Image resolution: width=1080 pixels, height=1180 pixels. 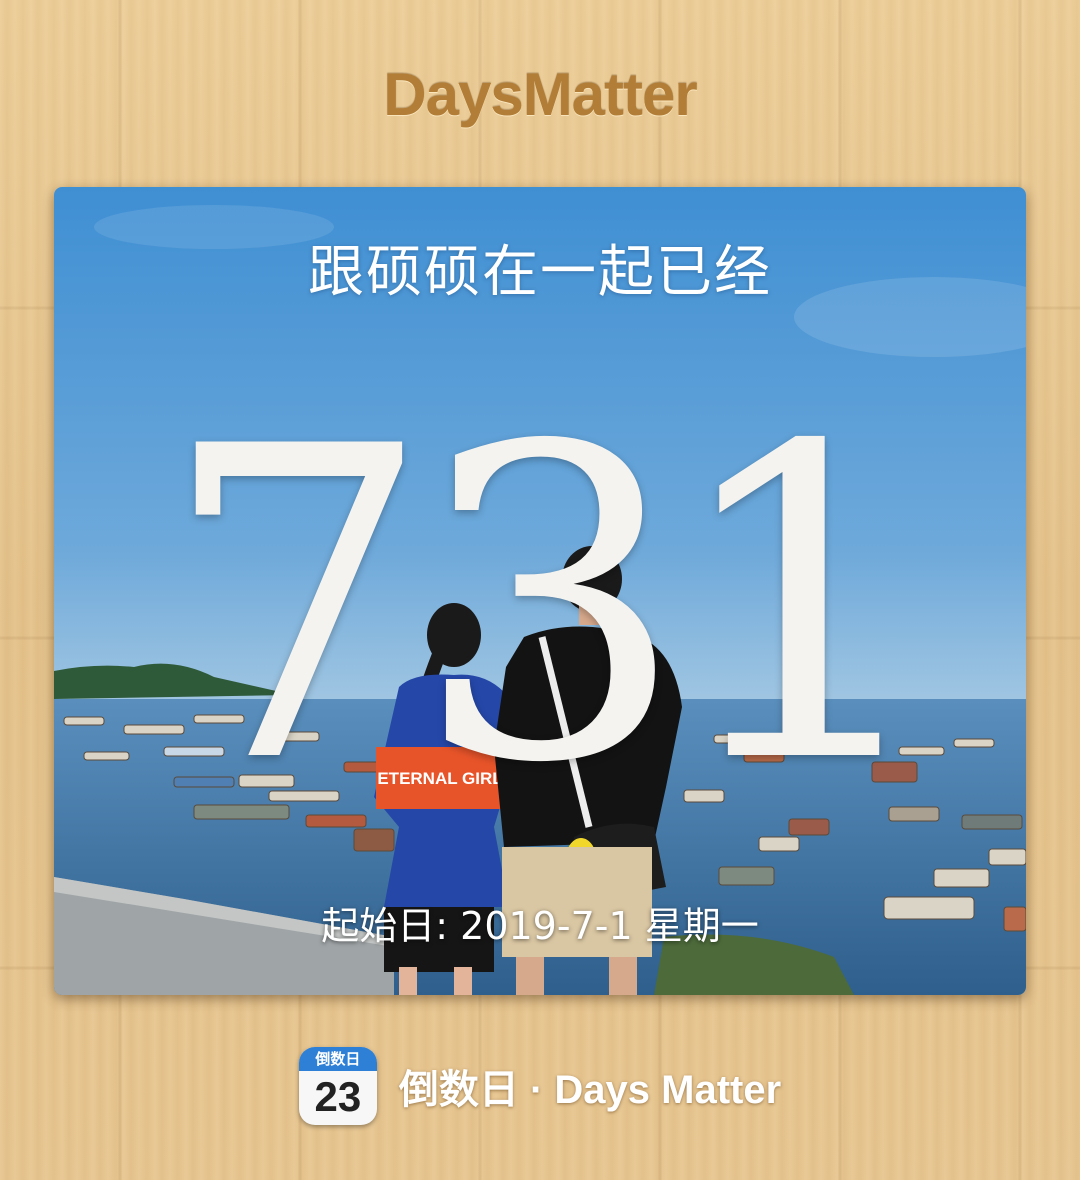 I want to click on app-brand-label: 倒数日 · Days Matter, so click(x=590, y=1090).